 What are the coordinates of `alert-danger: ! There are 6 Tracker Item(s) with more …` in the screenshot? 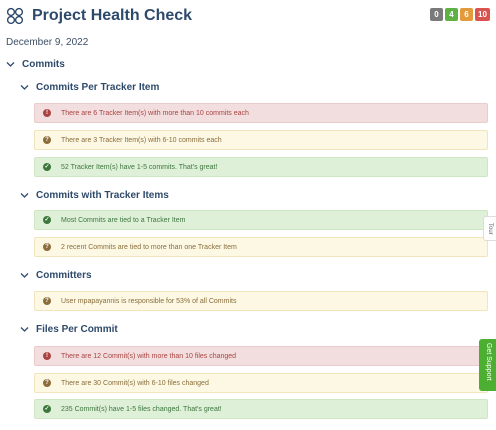 It's located at (261, 113).